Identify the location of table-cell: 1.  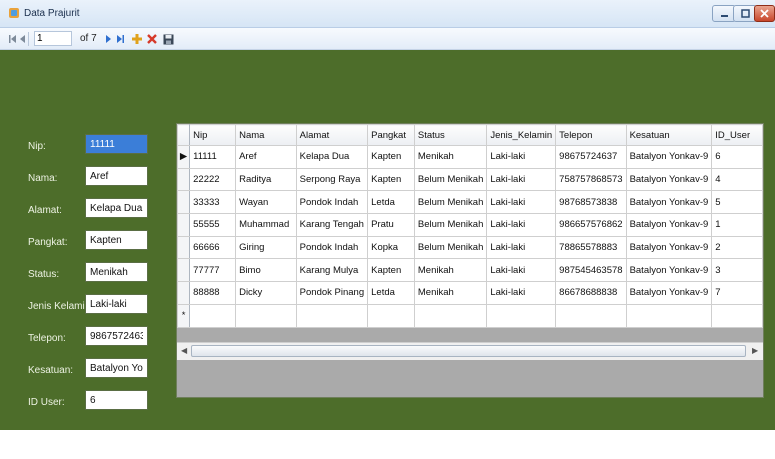
(737, 225).